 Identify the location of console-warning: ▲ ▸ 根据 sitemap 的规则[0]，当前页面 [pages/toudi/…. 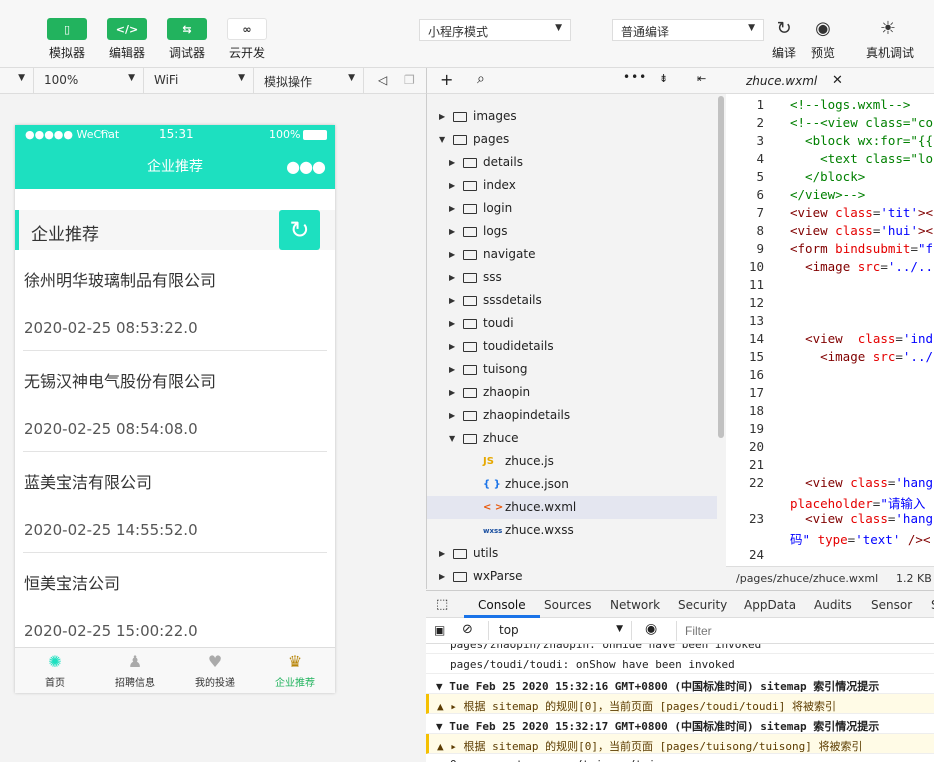
(680, 704).